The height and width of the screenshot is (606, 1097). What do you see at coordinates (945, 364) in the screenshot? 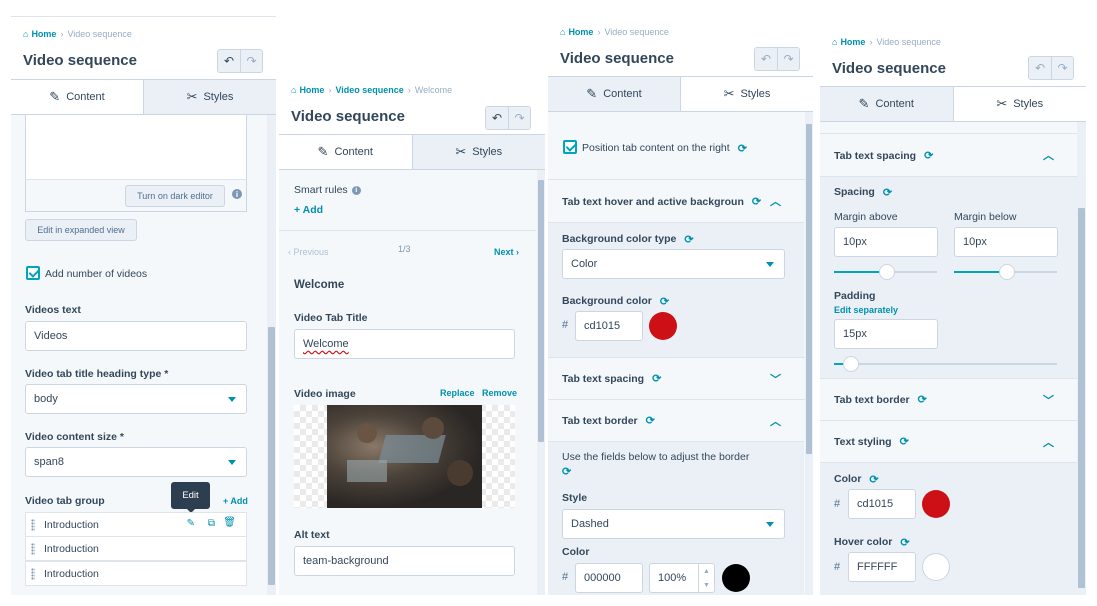
I see `padding-slider` at bounding box center [945, 364].